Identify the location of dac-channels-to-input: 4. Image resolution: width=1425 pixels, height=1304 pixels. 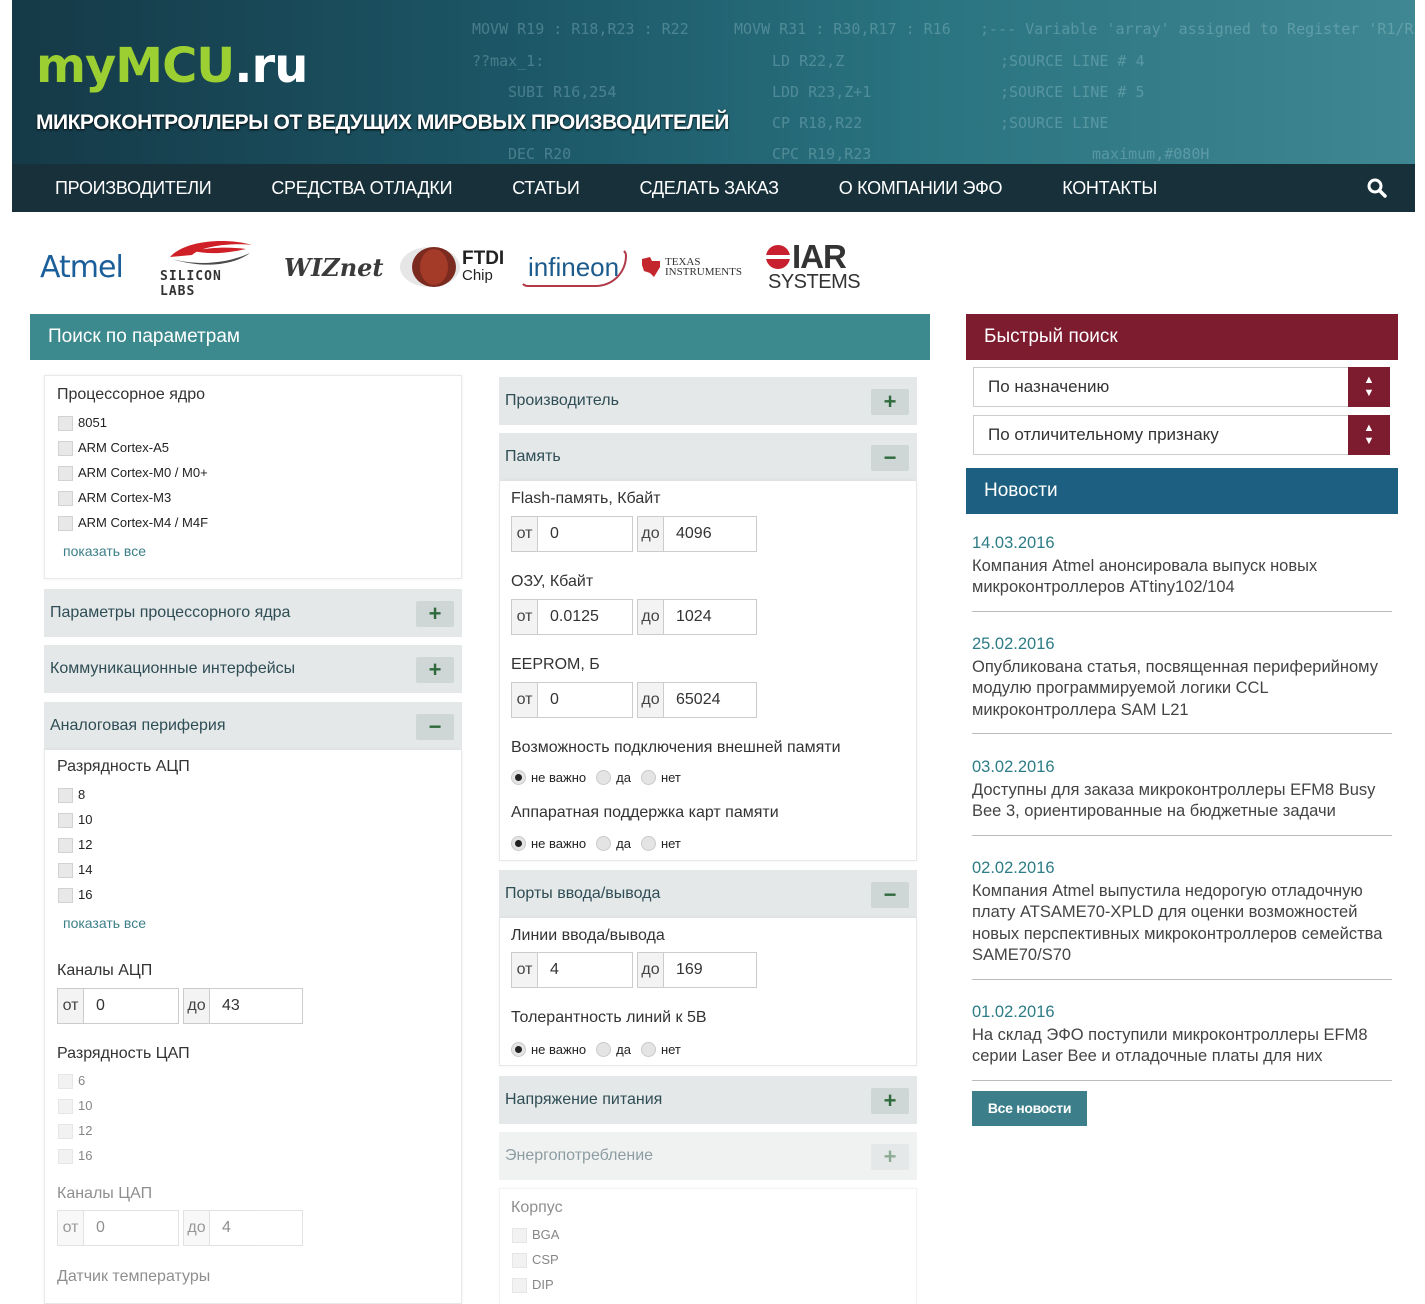
(256, 1228).